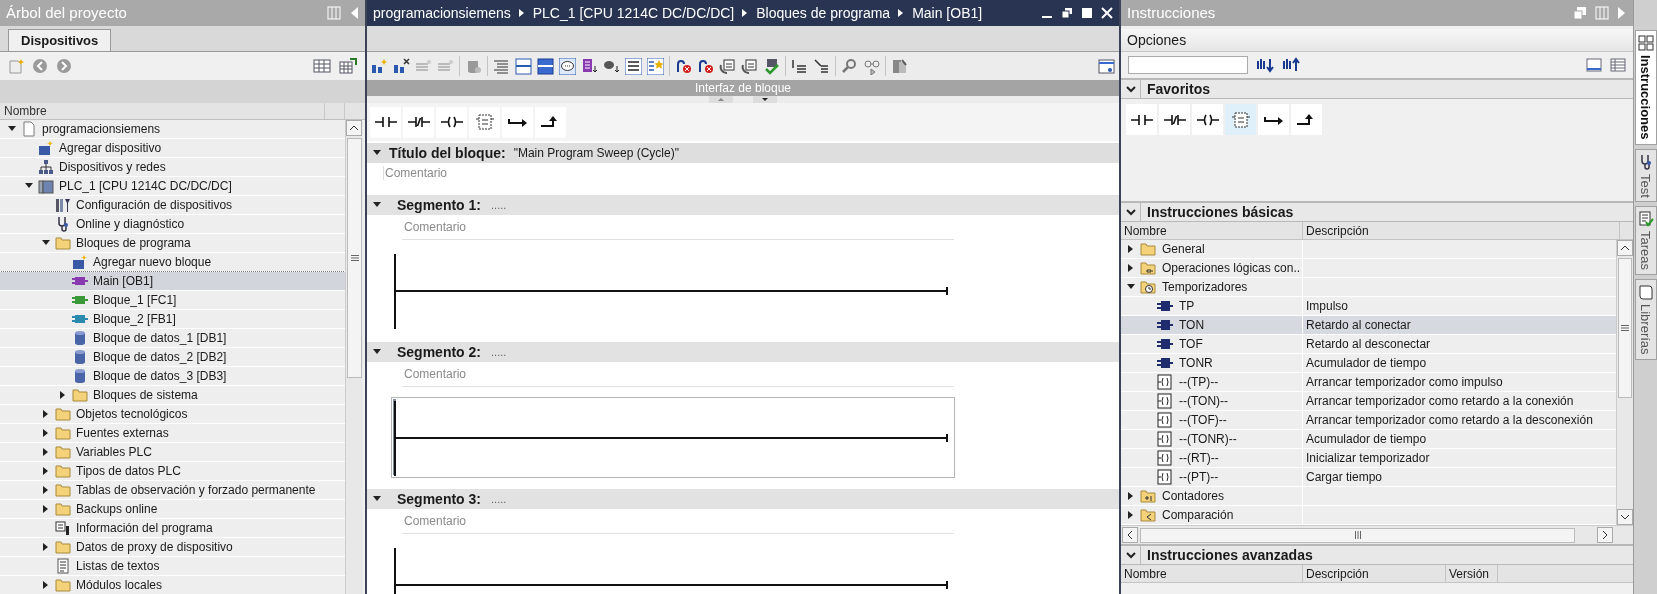 The image size is (1657, 594). Describe the element at coordinates (442, 13) in the screenshot. I see `breadcrumb-item: programacionsiemens` at that location.